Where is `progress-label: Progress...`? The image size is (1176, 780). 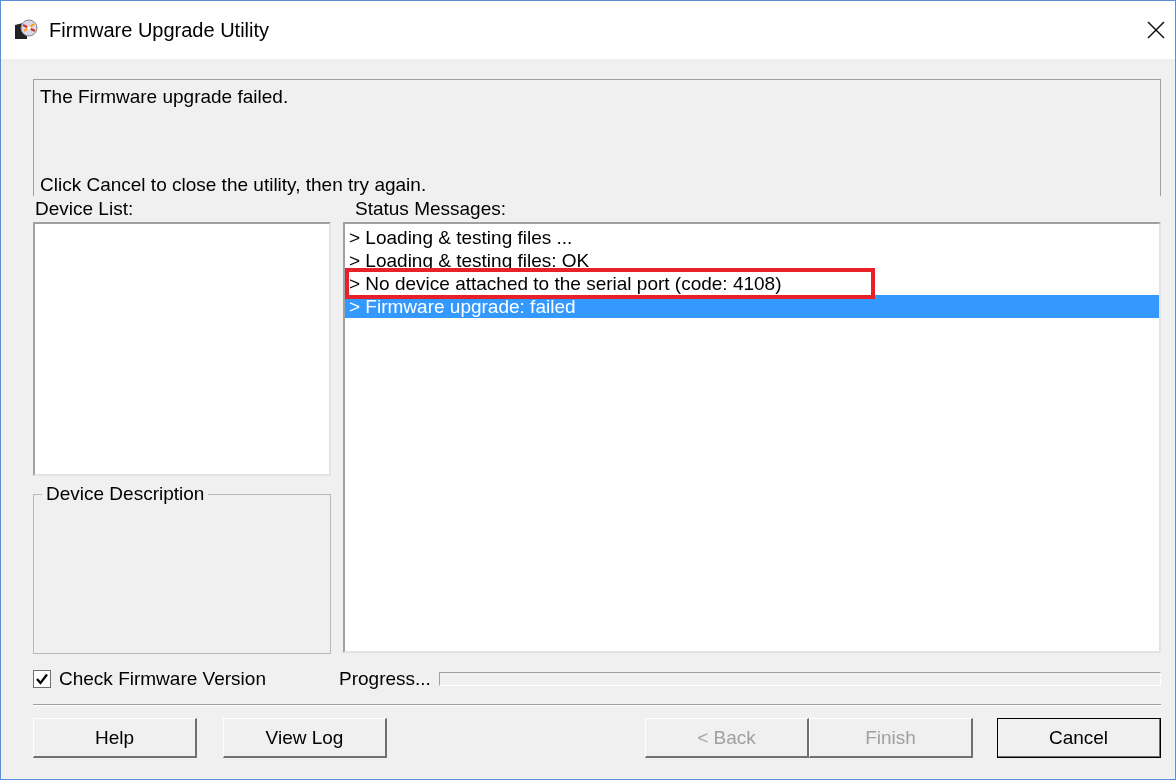
progress-label: Progress... is located at coordinates (385, 679).